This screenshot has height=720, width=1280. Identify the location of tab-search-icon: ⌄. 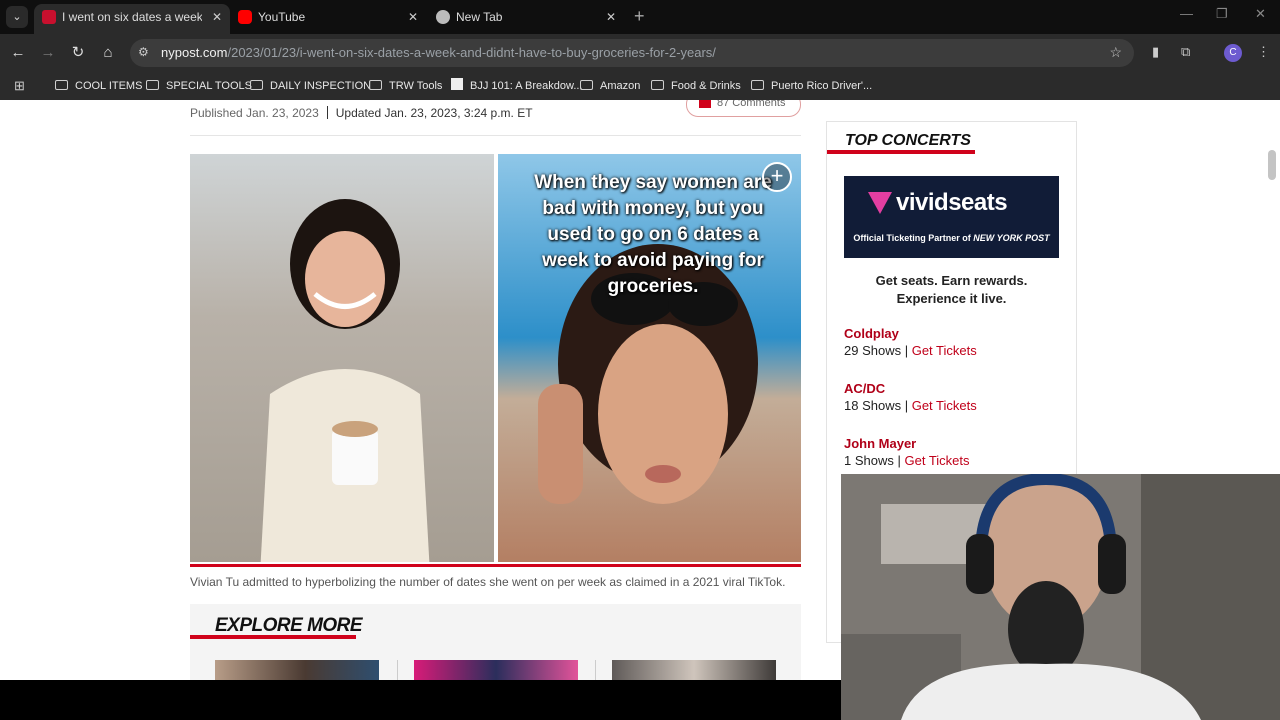
(17, 17).